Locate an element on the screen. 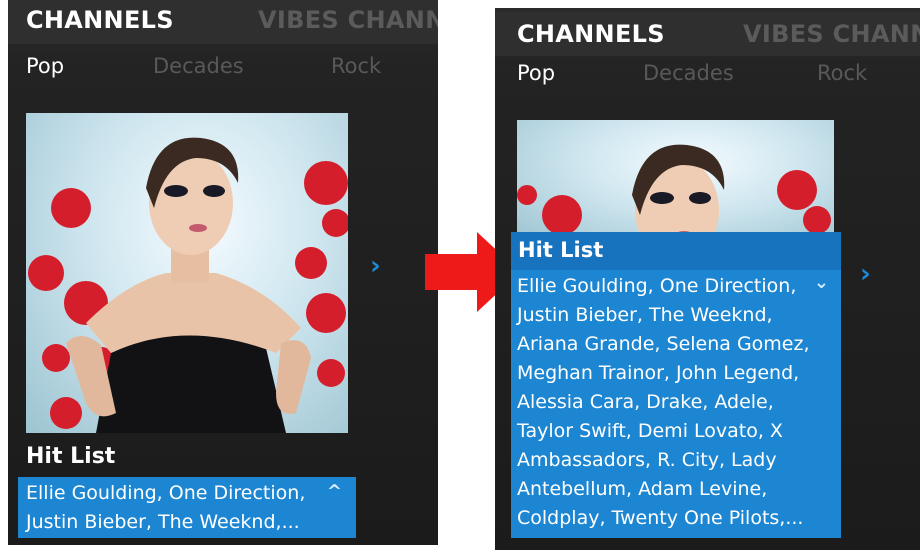 Image resolution: width=920 pixels, height=550 pixels. collapse-chevron-icon: ^ is located at coordinates (334, 491).